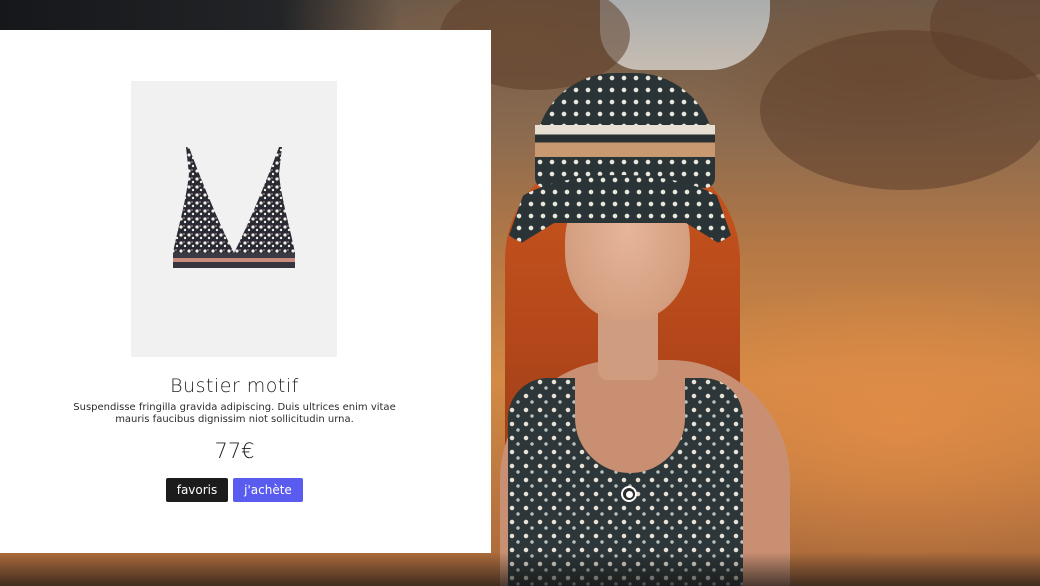 The height and width of the screenshot is (586, 1040). I want to click on product-price: 77€, so click(234, 451).